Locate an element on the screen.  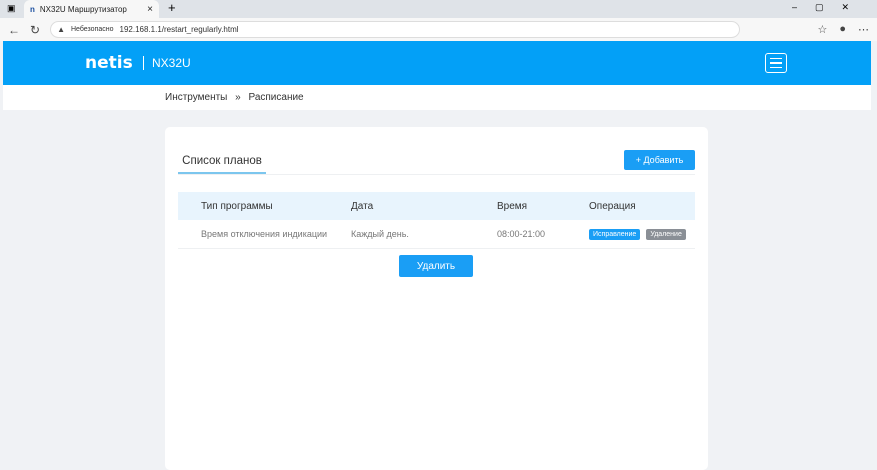
browser-tab: n NX32U Маршрутизатор × is located at coordinates (91, 9).